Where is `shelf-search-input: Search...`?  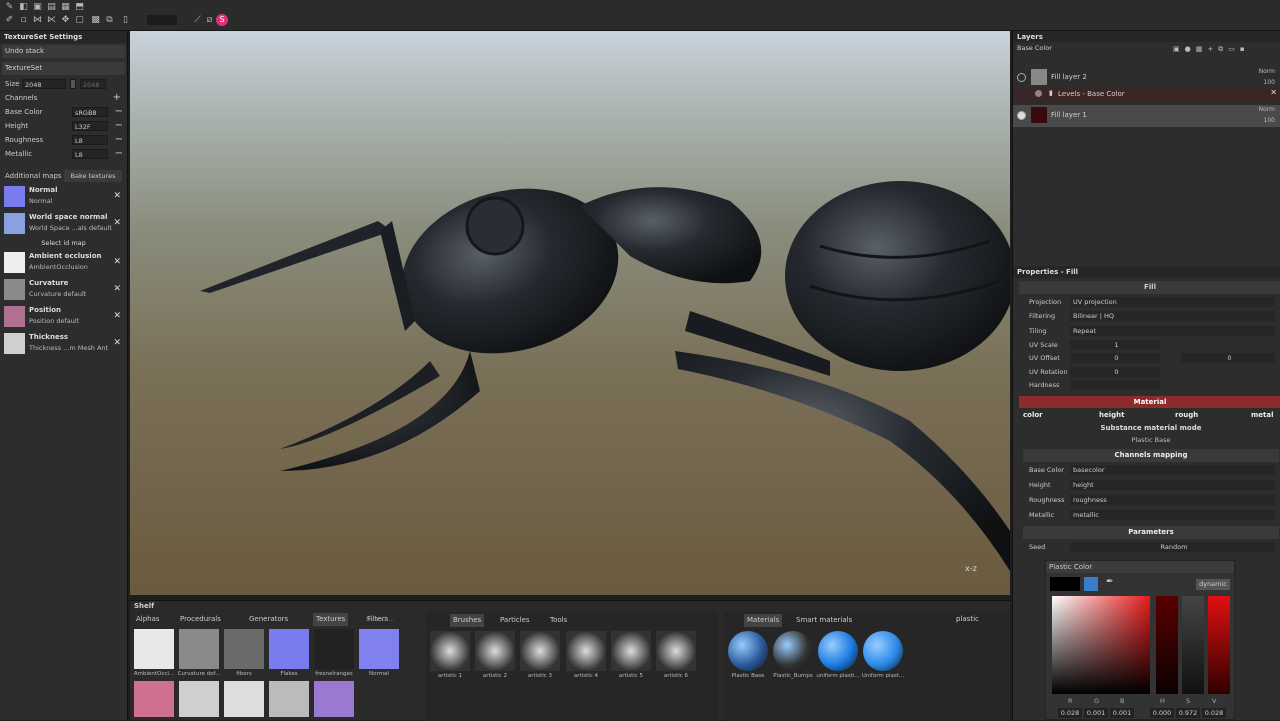 shelf-search-input: Search... is located at coordinates (389, 619).